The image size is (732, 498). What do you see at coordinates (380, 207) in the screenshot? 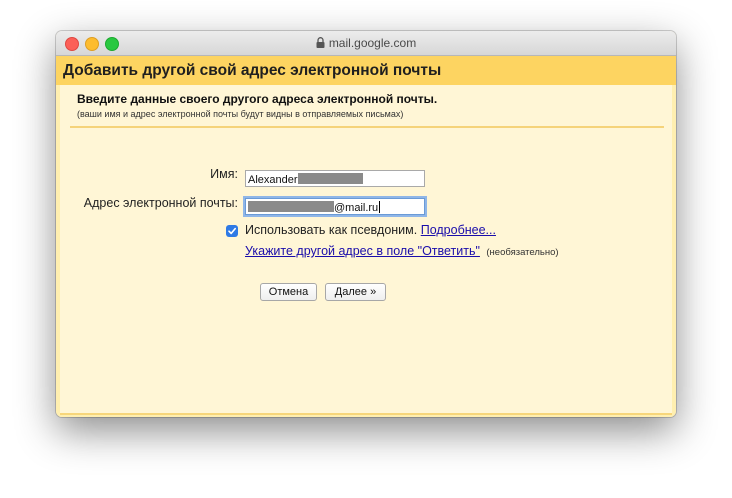
I see `text-caret` at bounding box center [380, 207].